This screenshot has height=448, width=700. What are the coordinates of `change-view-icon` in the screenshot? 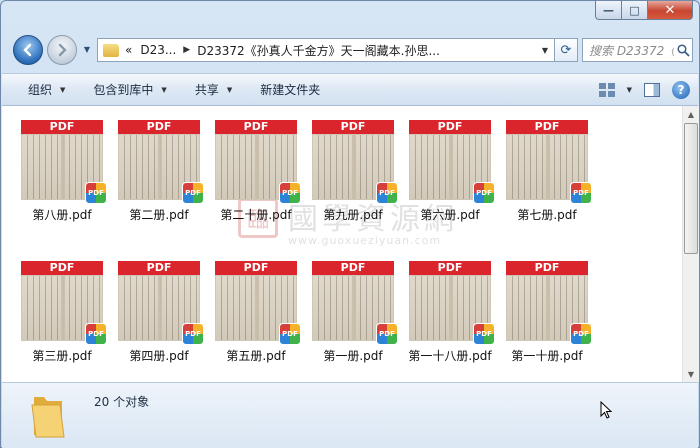 It's located at (606, 89).